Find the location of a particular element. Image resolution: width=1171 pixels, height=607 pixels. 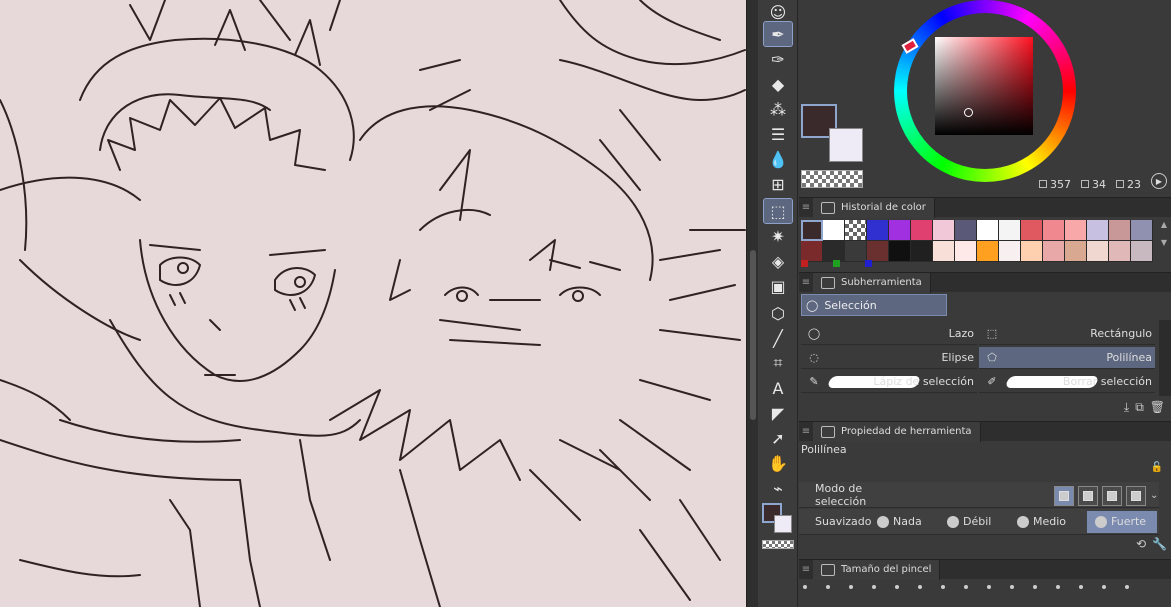

tool-crop-icon: ⌗ is located at coordinates (778, 363).